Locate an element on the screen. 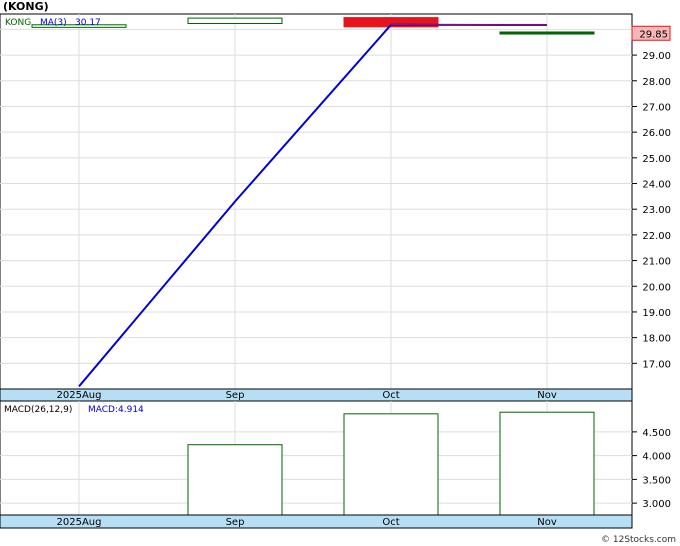  macd-axis: 3.000 3.500 4.000 4.500 is located at coordinates (651, 469).